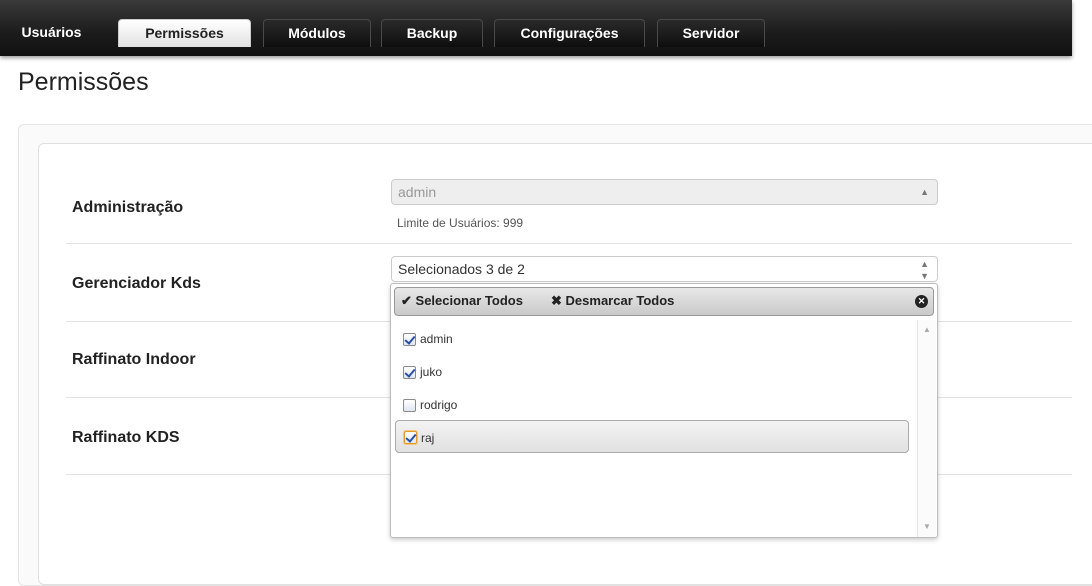 The height and width of the screenshot is (586, 1092). What do you see at coordinates (652, 372) in the screenshot?
I see `list-item: juko` at bounding box center [652, 372].